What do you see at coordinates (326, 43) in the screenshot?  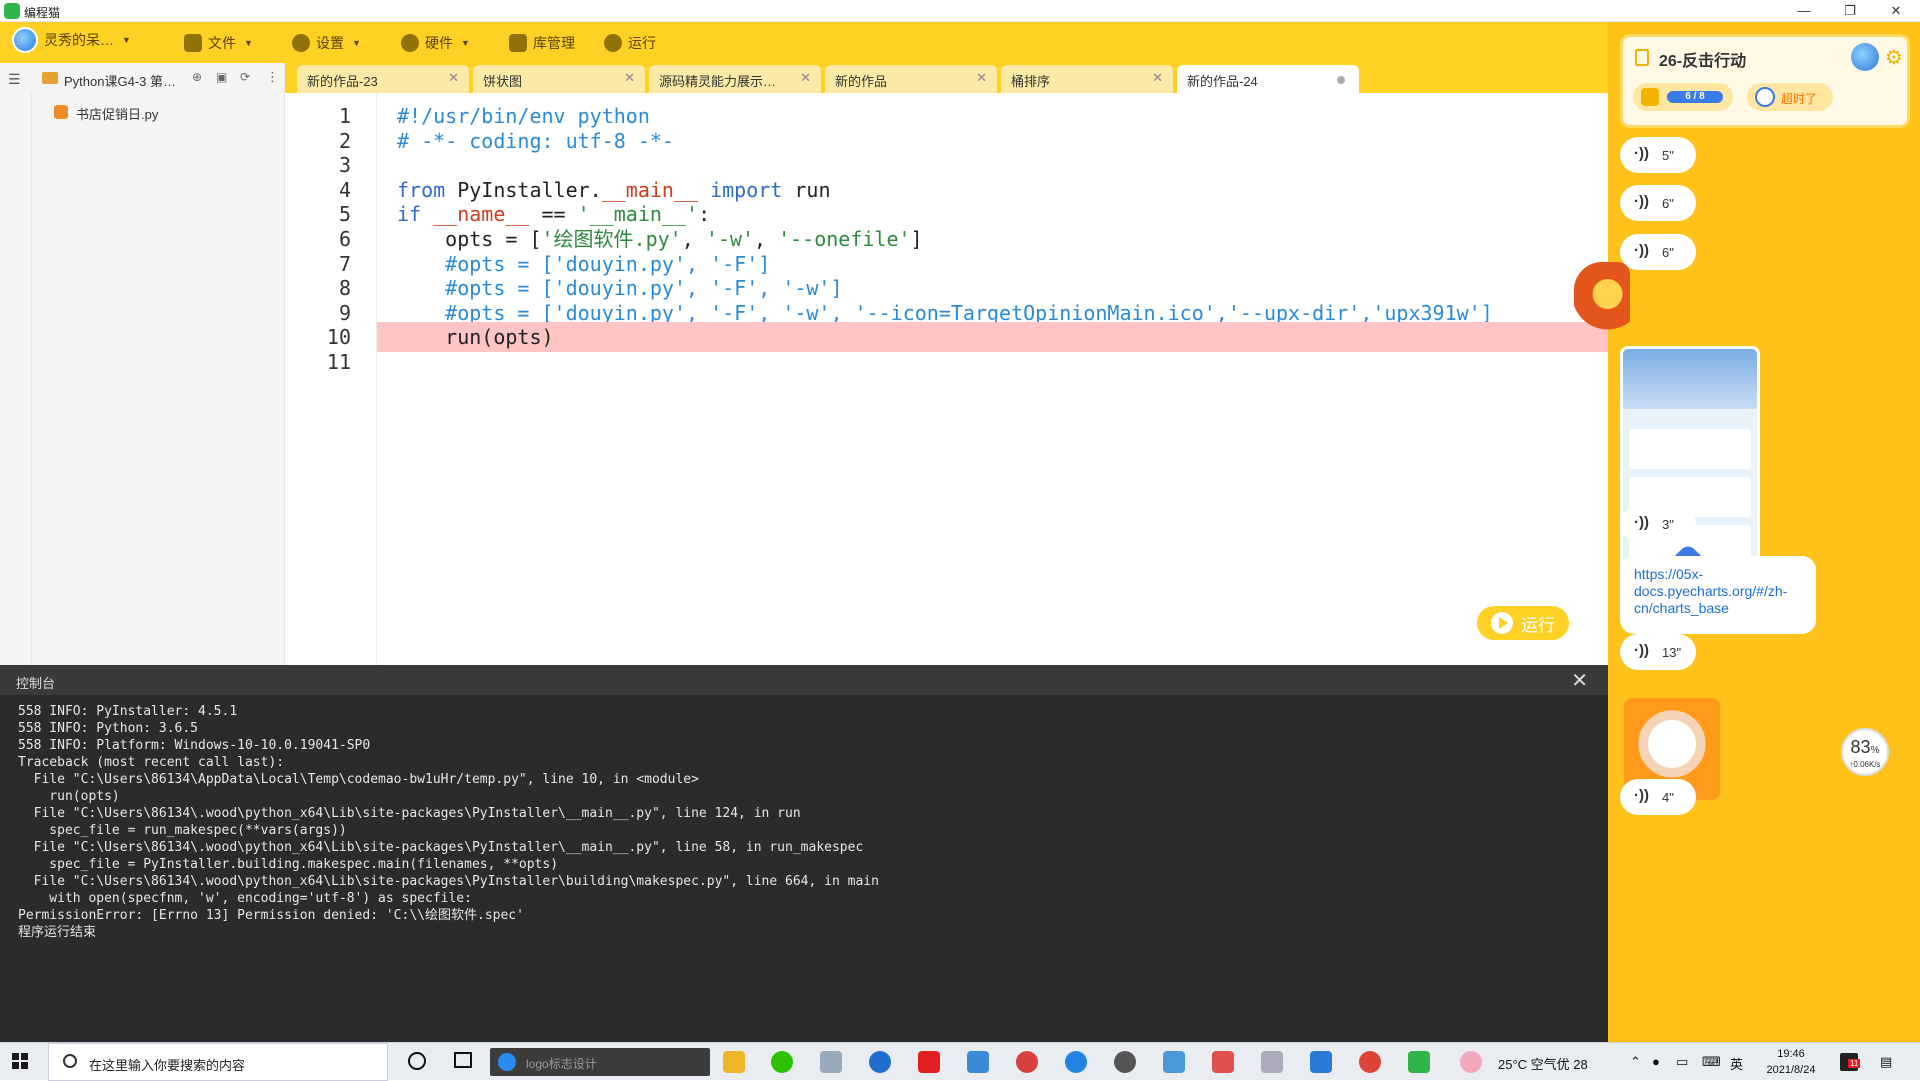 I see `menu-settings: 设置 ▼` at bounding box center [326, 43].